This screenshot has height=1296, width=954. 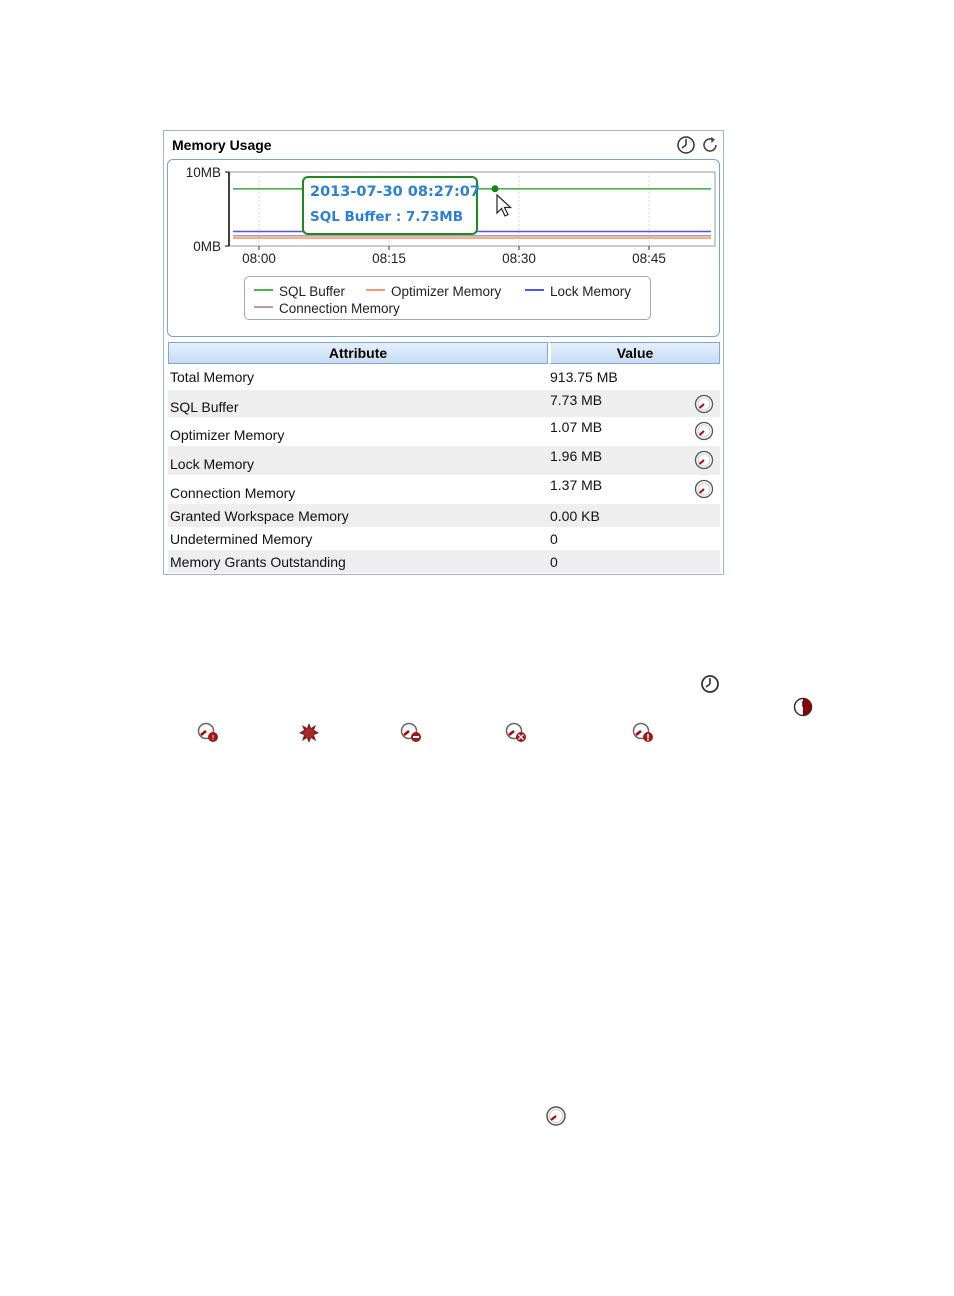 I want to click on table-header-row: Attribute Value, so click(x=444, y=353).